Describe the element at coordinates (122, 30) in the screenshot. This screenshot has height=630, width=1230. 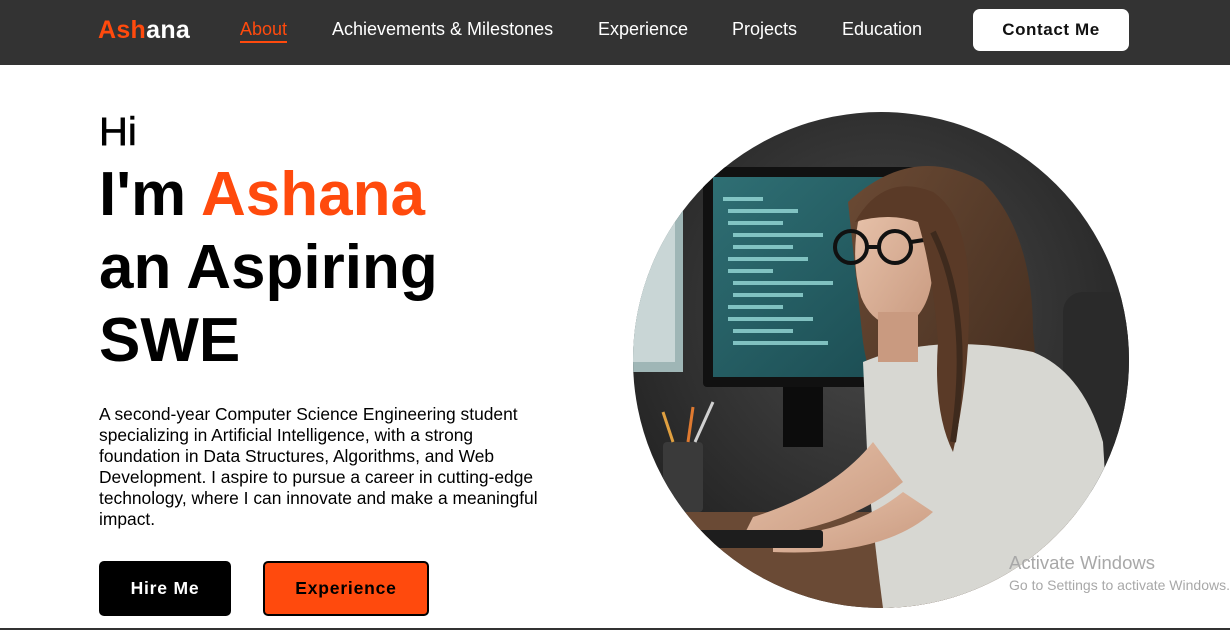
I see `logo-accent-text: Ash` at that location.